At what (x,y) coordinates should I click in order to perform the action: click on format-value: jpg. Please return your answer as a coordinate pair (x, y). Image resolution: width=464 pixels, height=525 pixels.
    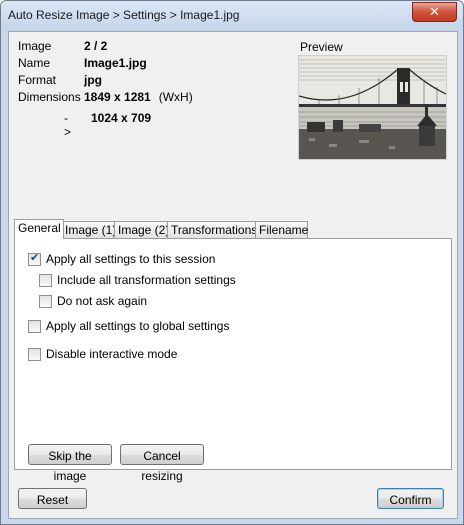
    Looking at the image, I should click on (93, 80).